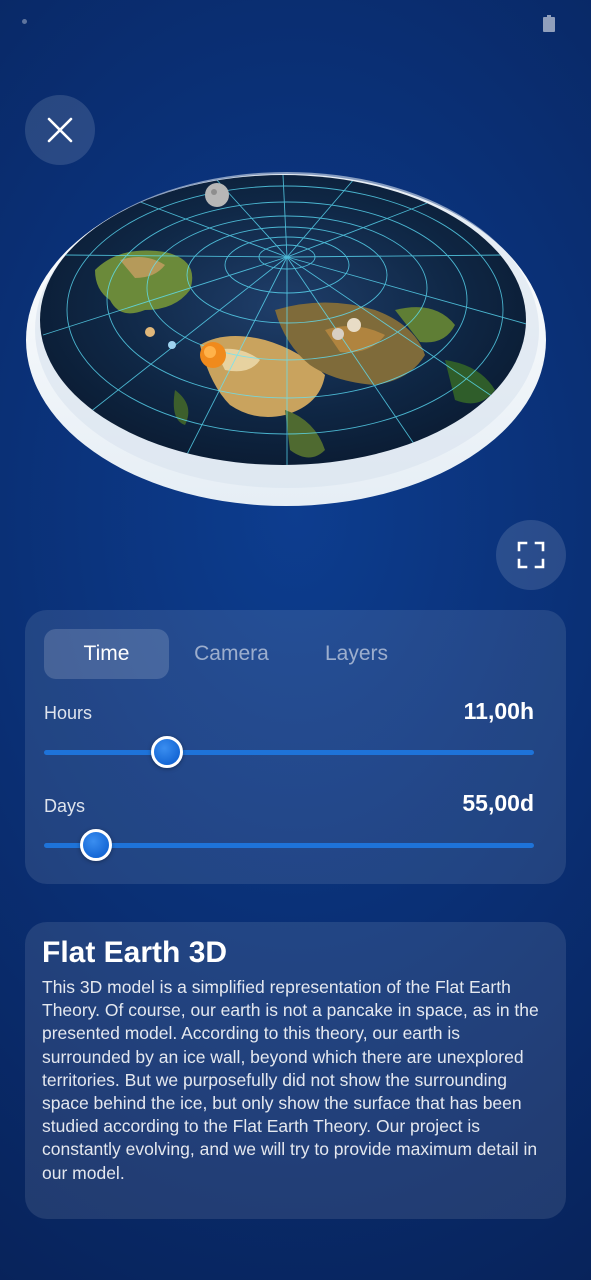 This screenshot has width=591, height=1280. What do you see at coordinates (96, 845) in the screenshot?
I see `days-slider-thumb` at bounding box center [96, 845].